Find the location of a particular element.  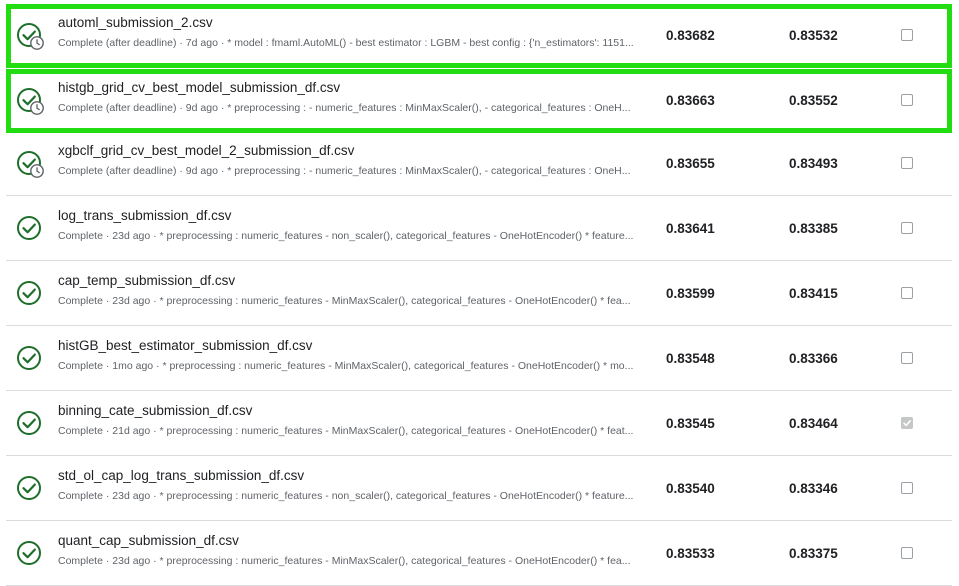

private-score: 0.83641 is located at coordinates (690, 228).